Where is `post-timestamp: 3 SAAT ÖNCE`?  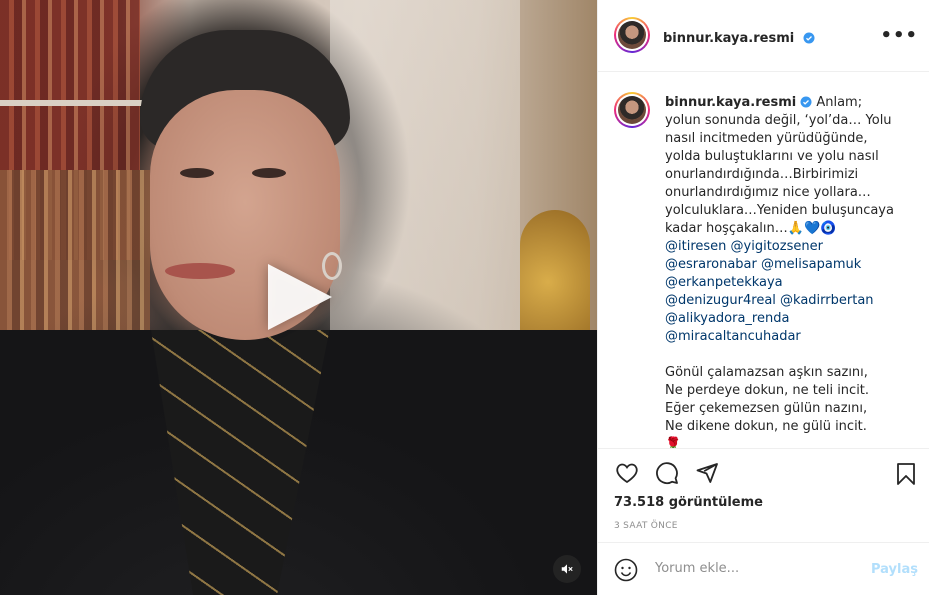 post-timestamp: 3 SAAT ÖNCE is located at coordinates (646, 526).